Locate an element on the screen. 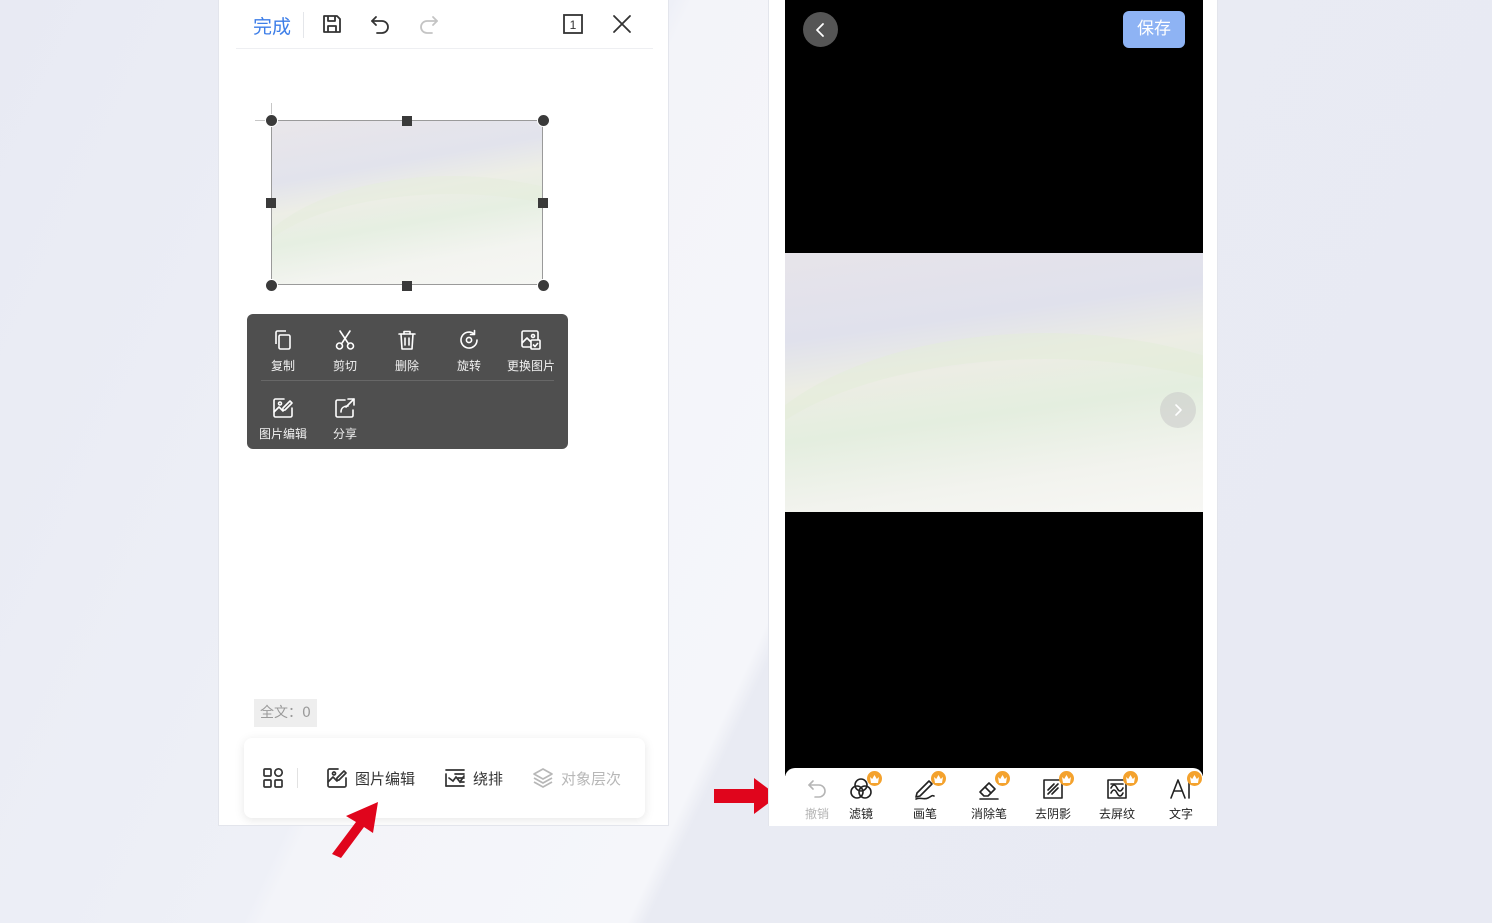 The width and height of the screenshot is (1492, 923). resize-handle-top-right is located at coordinates (543, 120).